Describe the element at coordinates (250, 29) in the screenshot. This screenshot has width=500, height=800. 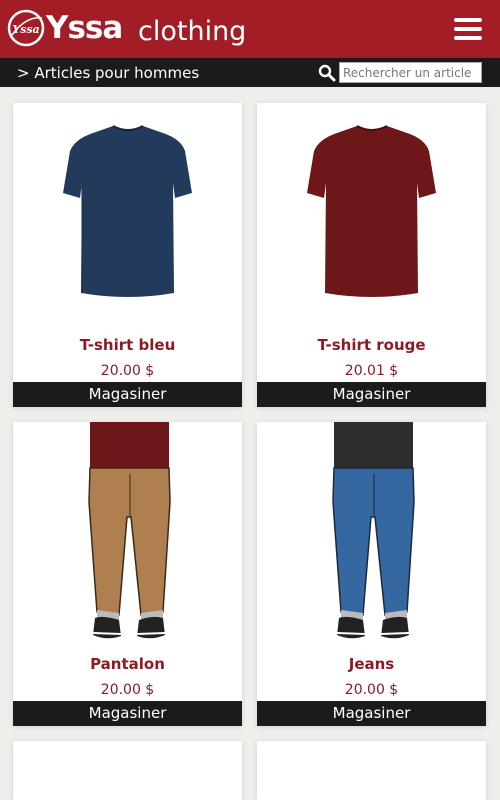
I see `top-header: Yssa Yssa clothing` at that location.